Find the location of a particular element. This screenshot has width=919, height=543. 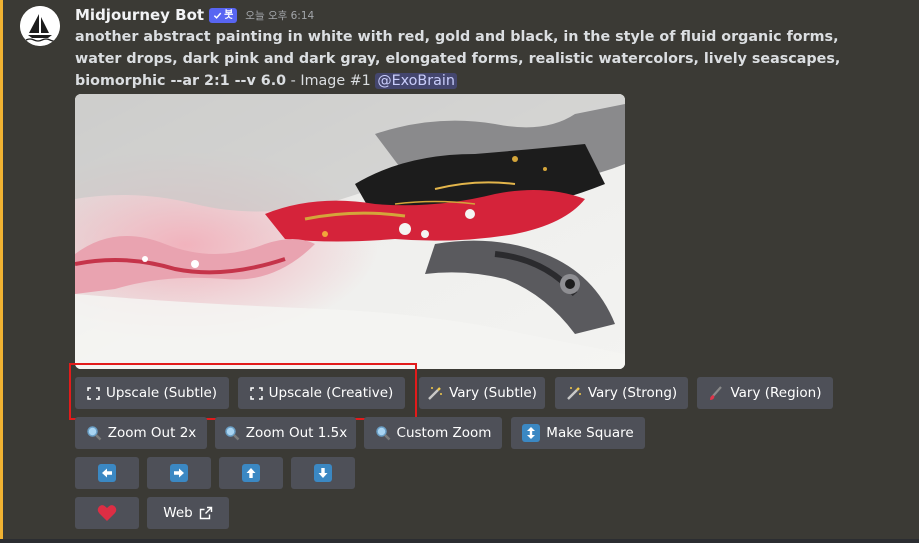

down-arrow-icon is located at coordinates (323, 473).